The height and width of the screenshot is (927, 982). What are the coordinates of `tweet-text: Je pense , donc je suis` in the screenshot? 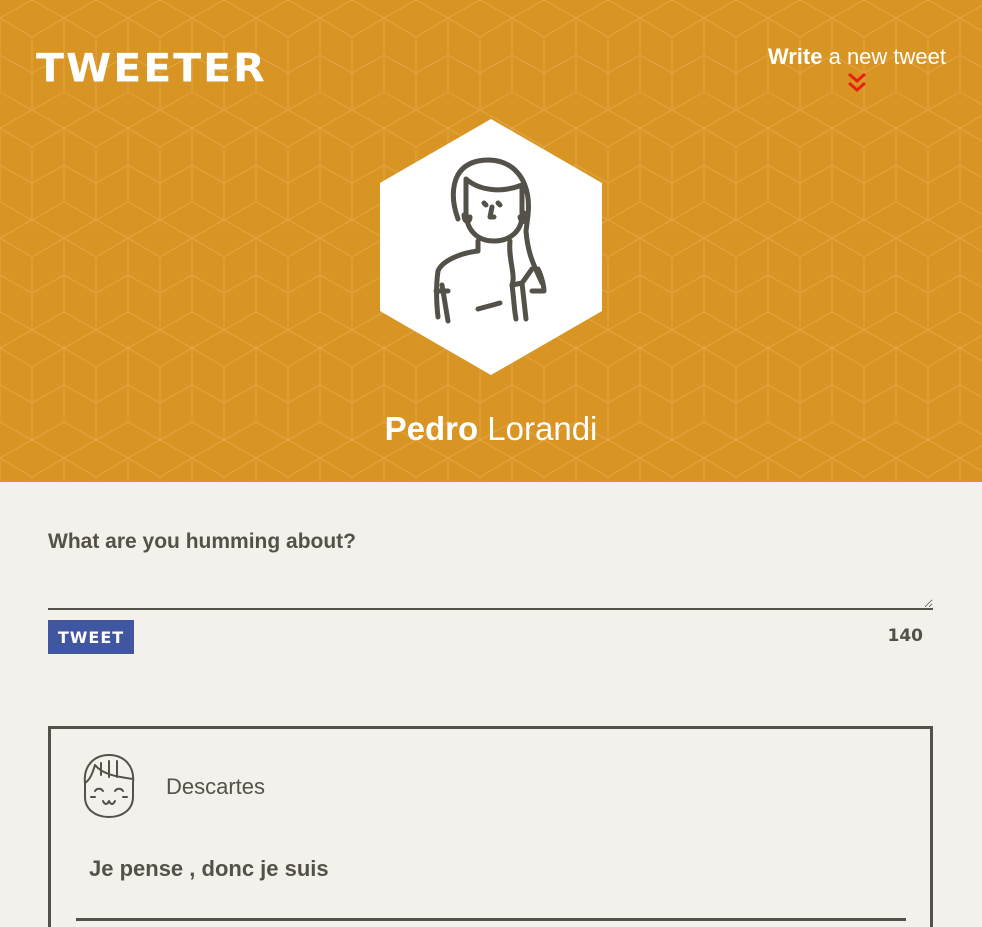 It's located at (209, 868).